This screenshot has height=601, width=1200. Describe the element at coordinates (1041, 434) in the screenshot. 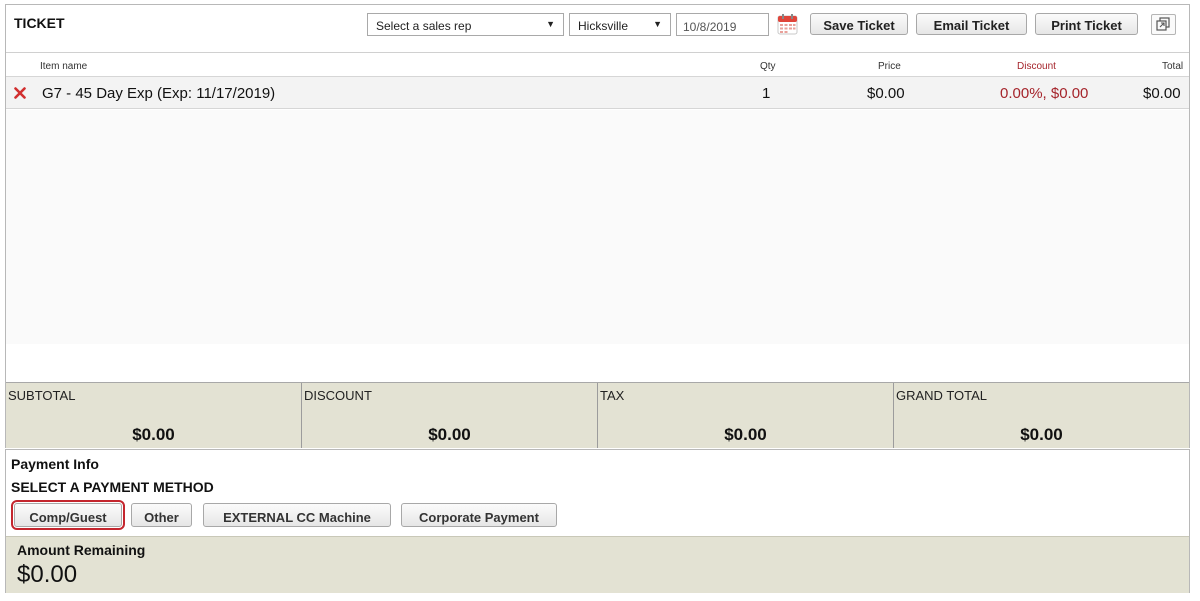

I see `grand-total-value: $0.00` at that location.